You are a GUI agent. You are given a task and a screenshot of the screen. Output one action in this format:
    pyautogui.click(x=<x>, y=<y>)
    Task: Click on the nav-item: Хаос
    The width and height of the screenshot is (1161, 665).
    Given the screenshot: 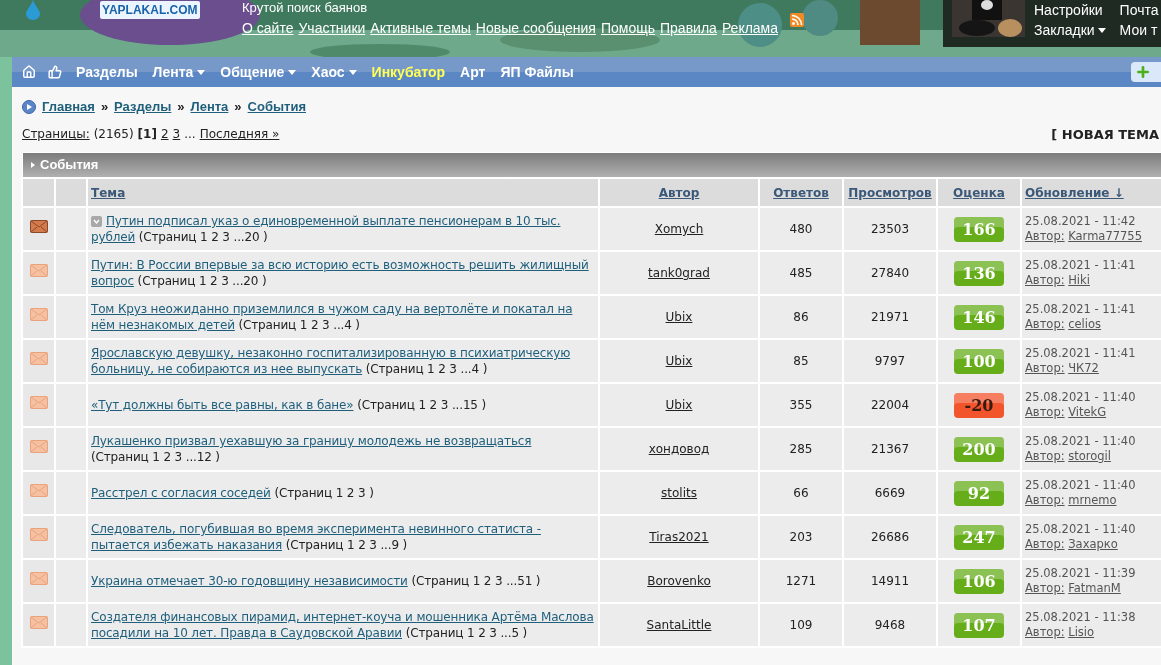 What is the action you would take?
    pyautogui.click(x=334, y=72)
    